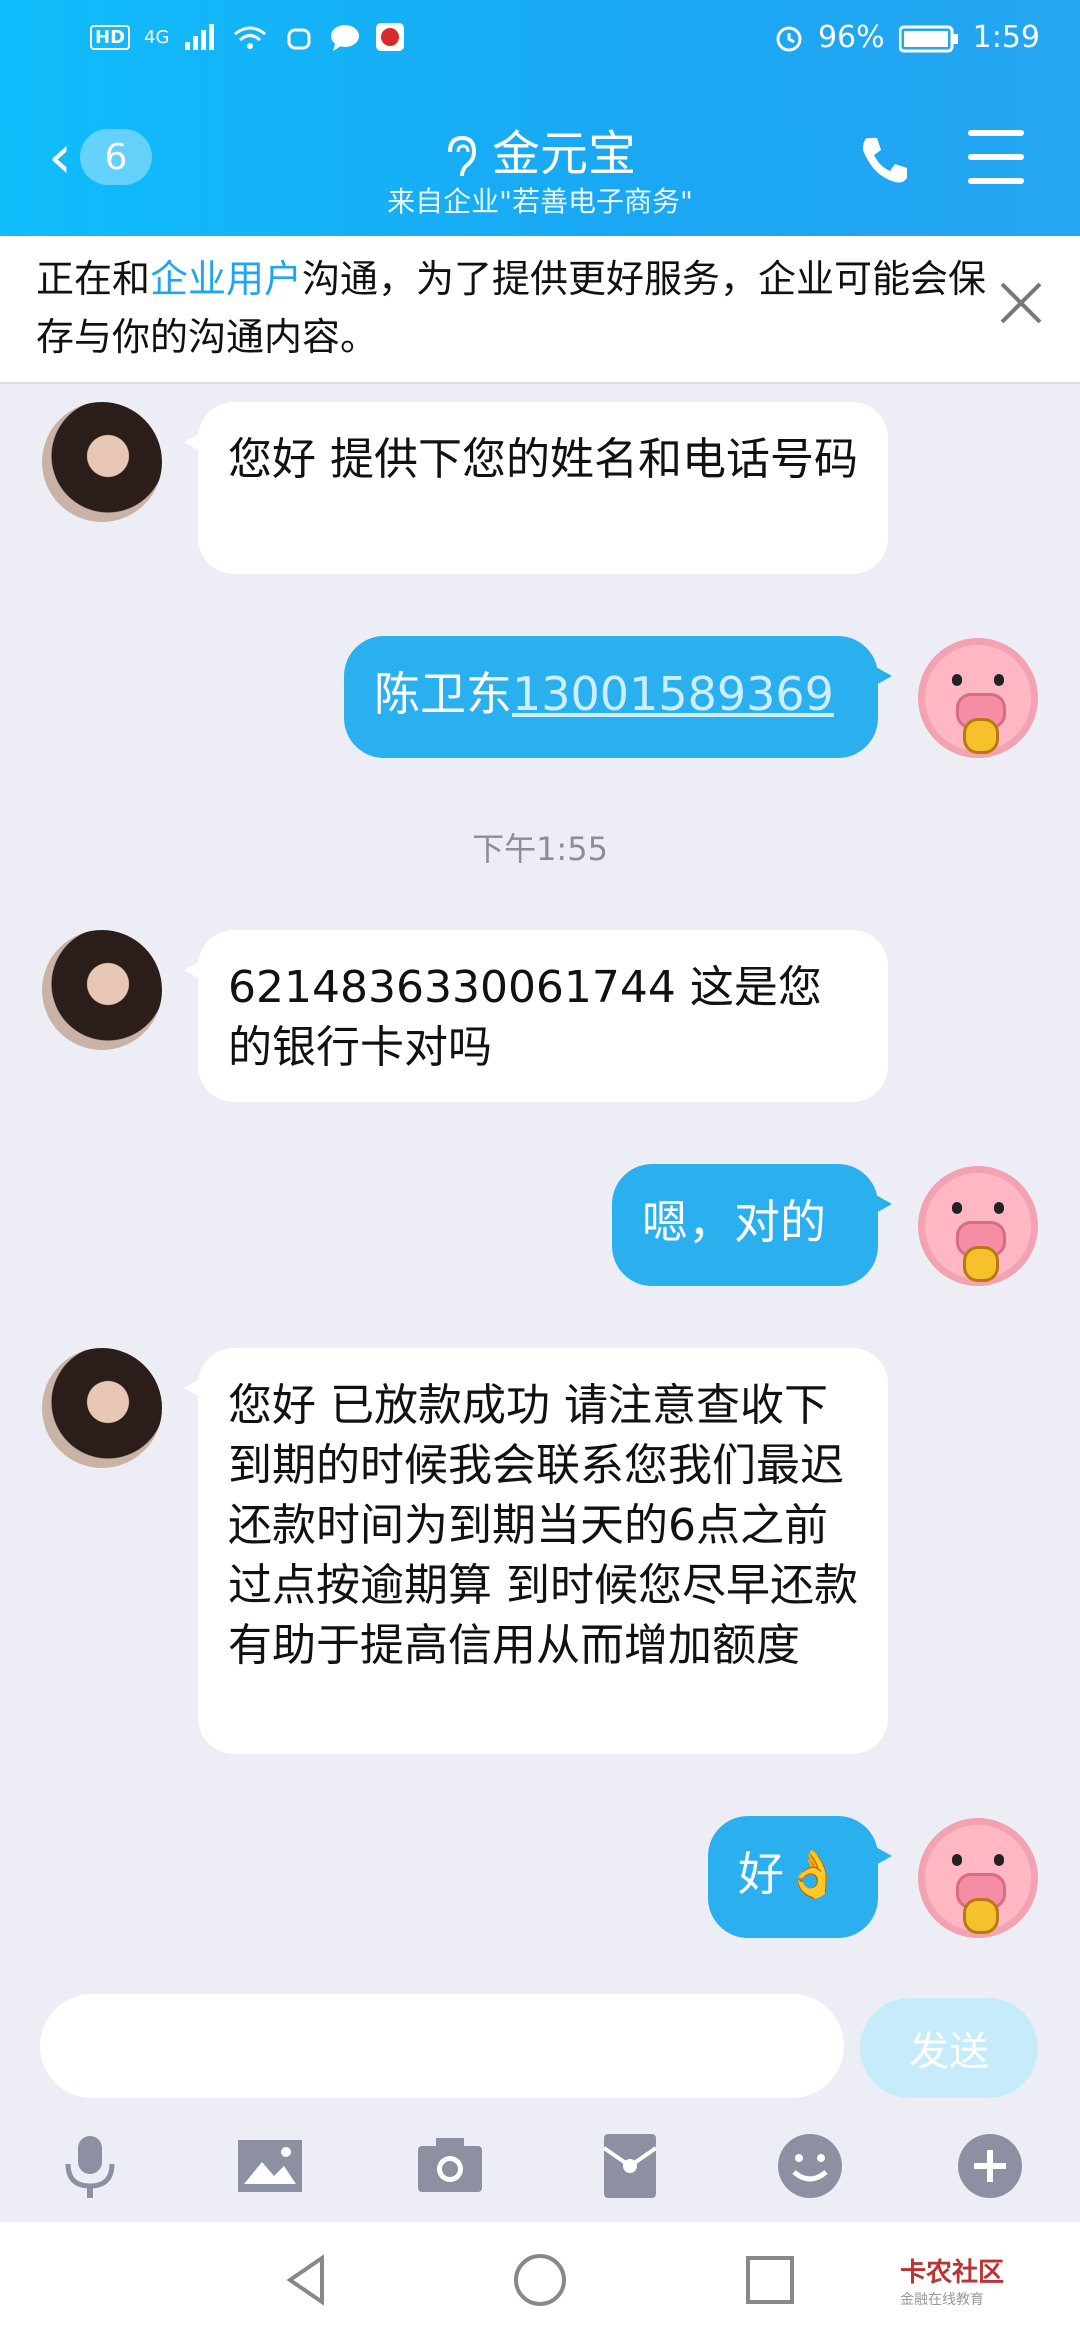 The image size is (1080, 2340). What do you see at coordinates (525, 1017) in the screenshot?
I see `message-text: 6214836330061744 这是您的银行卡对吗` at bounding box center [525, 1017].